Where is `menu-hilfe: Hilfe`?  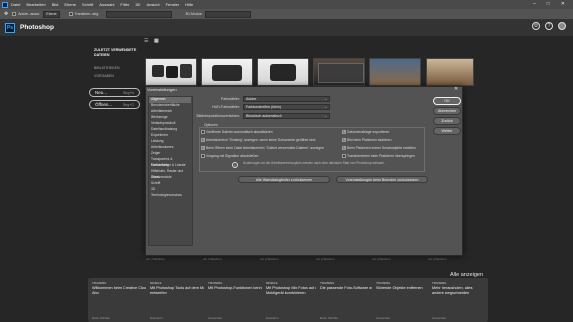
menu-hilfe: Hilfe is located at coordinates (189, 4).